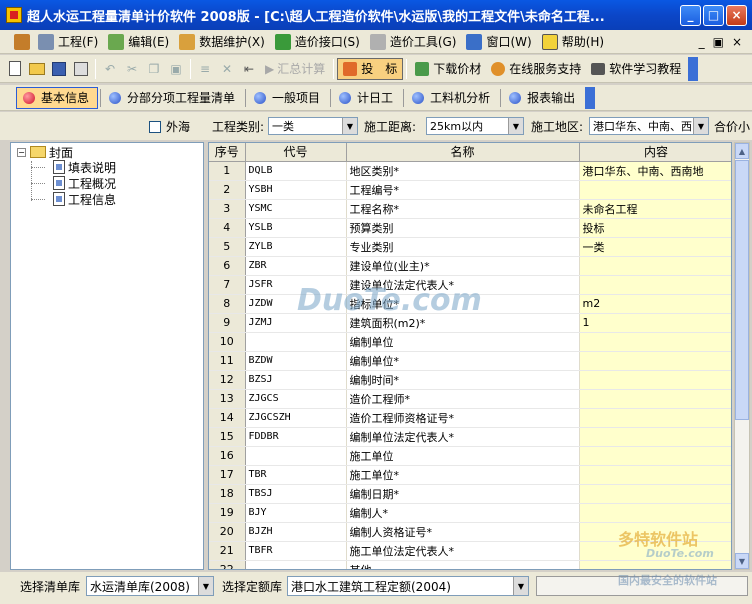 Image resolution: width=752 pixels, height=604 pixels. What do you see at coordinates (288, 98) in the screenshot?
I see `tab-general-items: 一般项目` at bounding box center [288, 98].